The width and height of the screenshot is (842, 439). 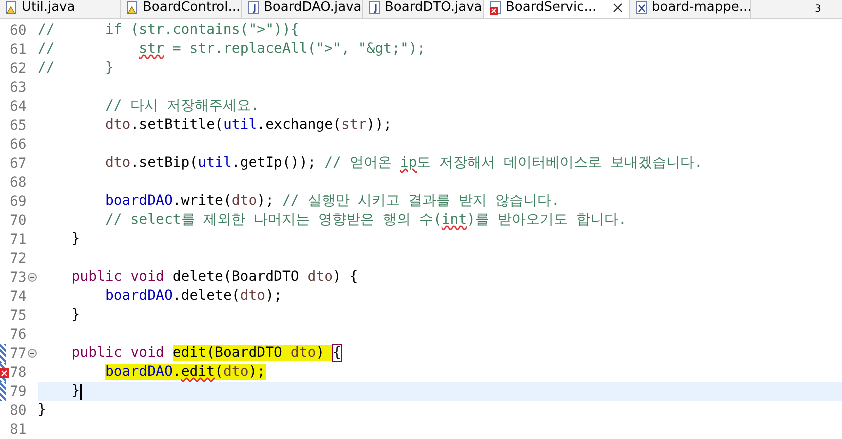 What do you see at coordinates (18, 259) in the screenshot?
I see `line-number: 72` at bounding box center [18, 259].